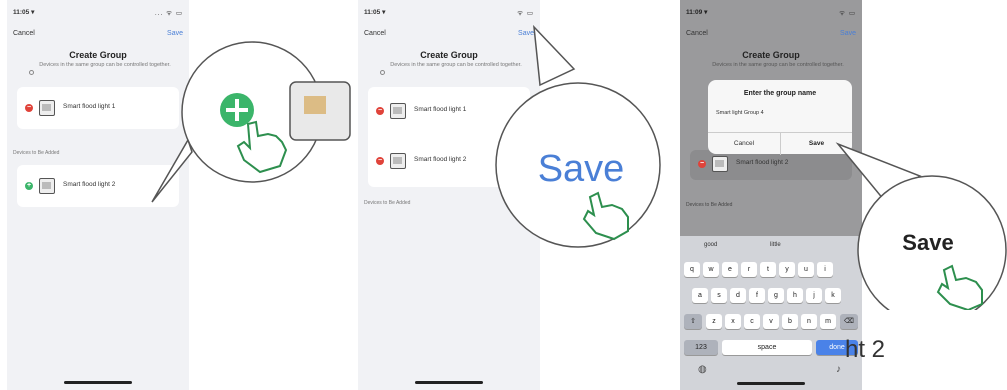 This screenshot has width=1007, height=390. What do you see at coordinates (449, 13) in the screenshot?
I see `status-bar: 11:05 ▾ ᯤ ▭` at bounding box center [449, 13].